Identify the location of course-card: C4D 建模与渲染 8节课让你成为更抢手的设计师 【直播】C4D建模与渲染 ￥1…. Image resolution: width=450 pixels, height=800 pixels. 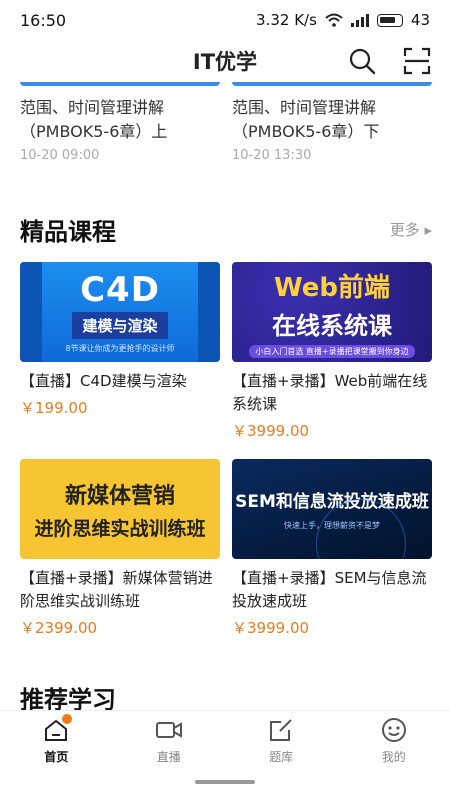
(120, 340).